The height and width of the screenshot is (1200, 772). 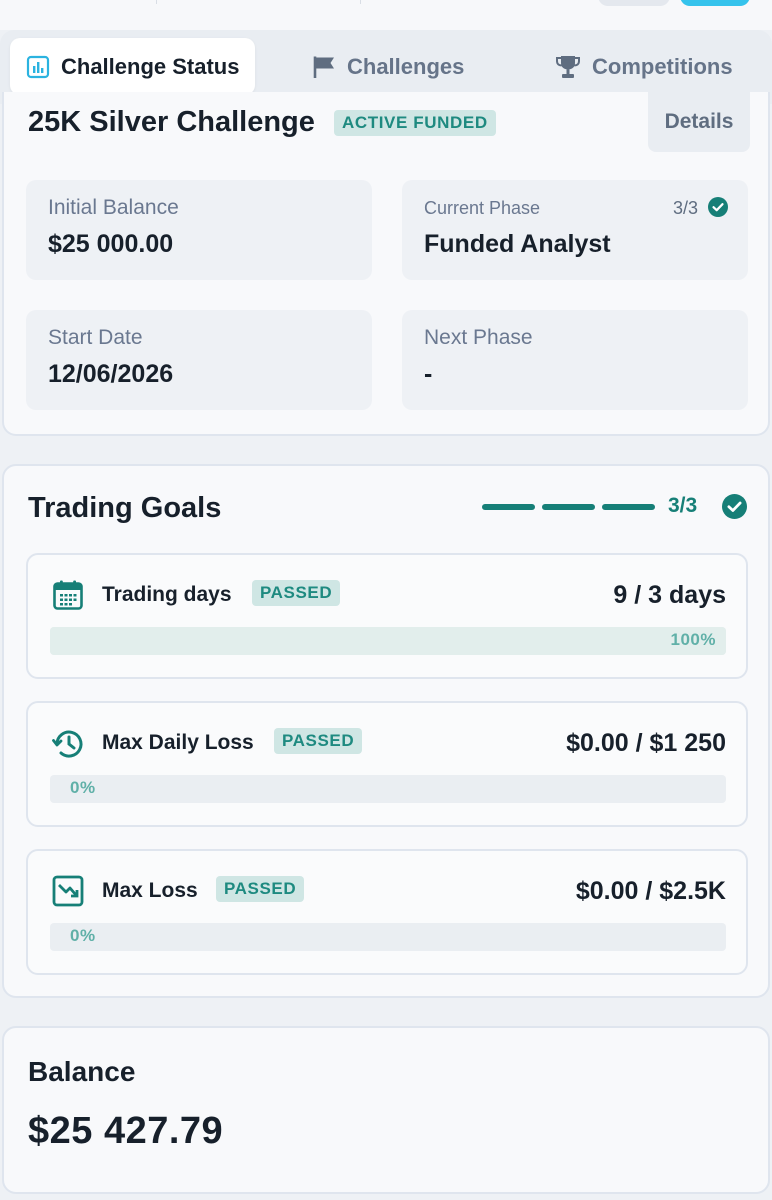 What do you see at coordinates (634, 3) in the screenshot?
I see `header-secondary-button` at bounding box center [634, 3].